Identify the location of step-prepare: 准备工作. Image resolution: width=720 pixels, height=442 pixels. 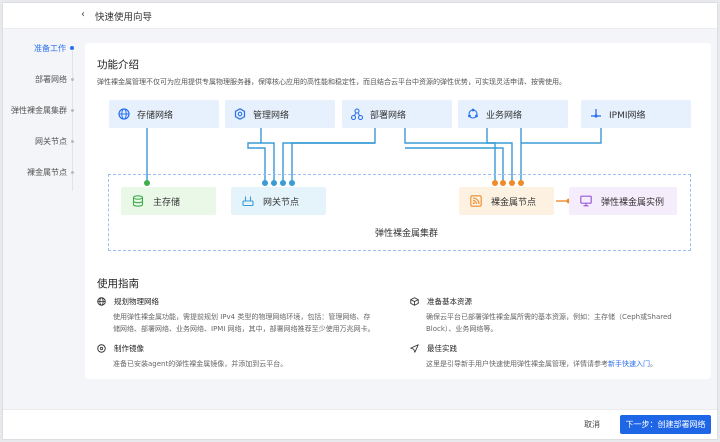
(56, 48).